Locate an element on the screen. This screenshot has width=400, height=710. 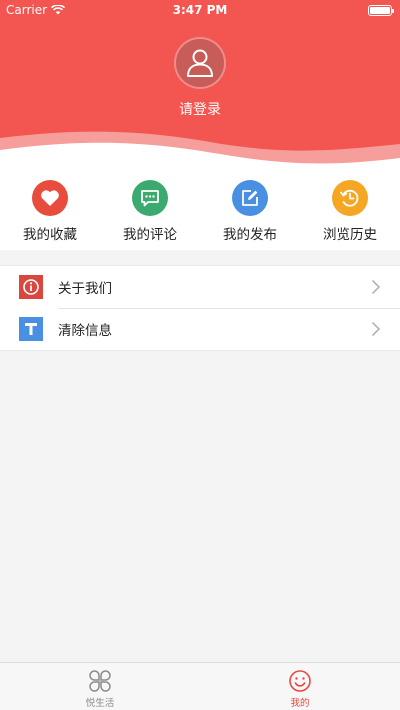
quick-action-label: 我的收藏 is located at coordinates (50, 235).